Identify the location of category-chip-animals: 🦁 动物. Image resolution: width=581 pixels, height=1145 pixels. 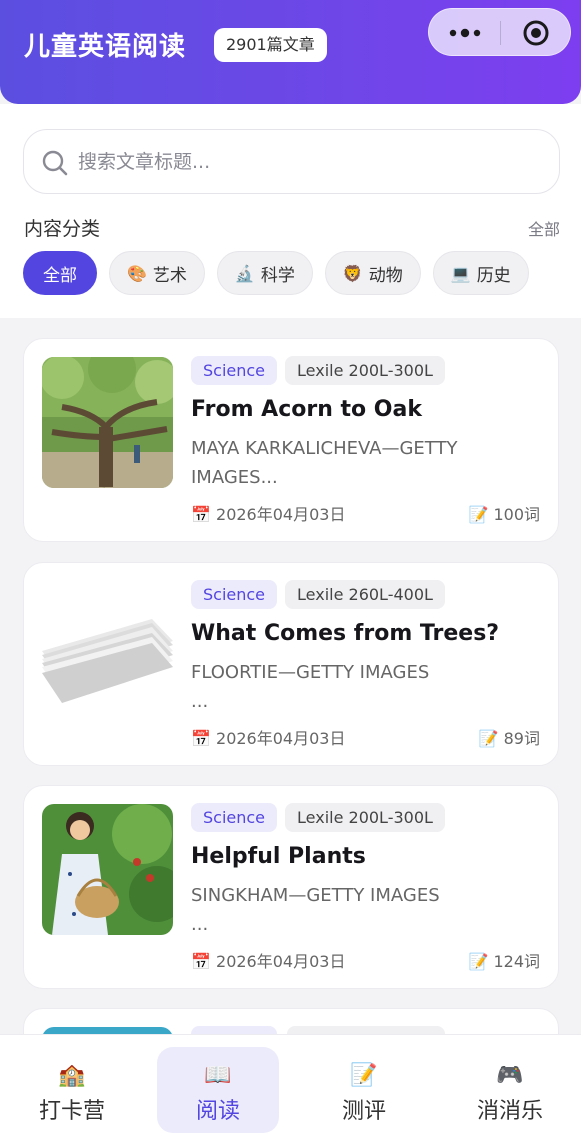
(372, 273).